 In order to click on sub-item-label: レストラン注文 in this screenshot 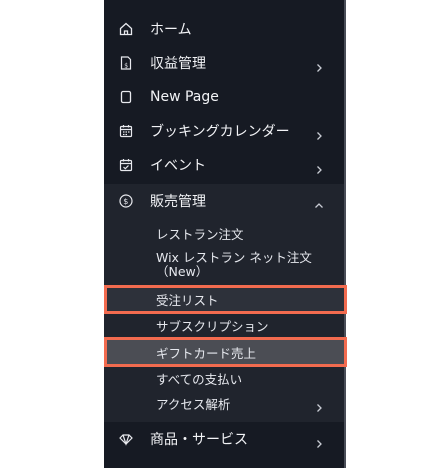, I will do `click(200, 234)`.